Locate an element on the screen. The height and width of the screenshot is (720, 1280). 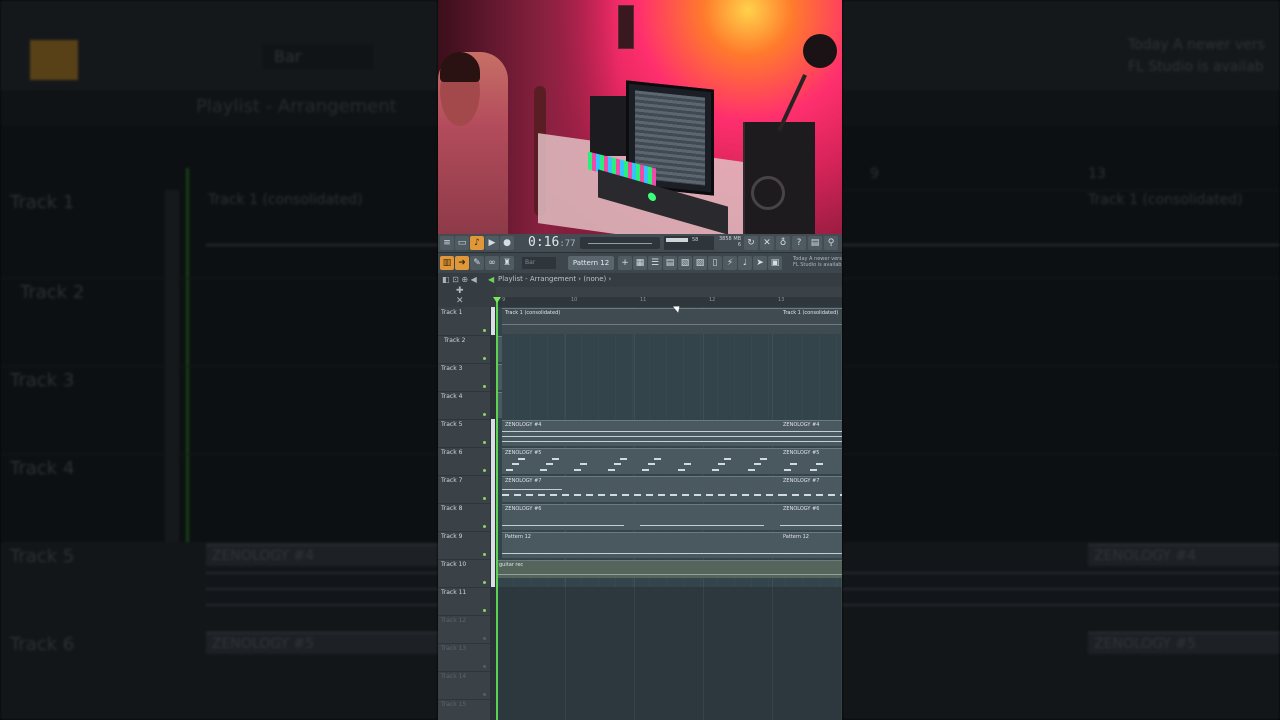
play-icon: ▶ is located at coordinates (492, 243).